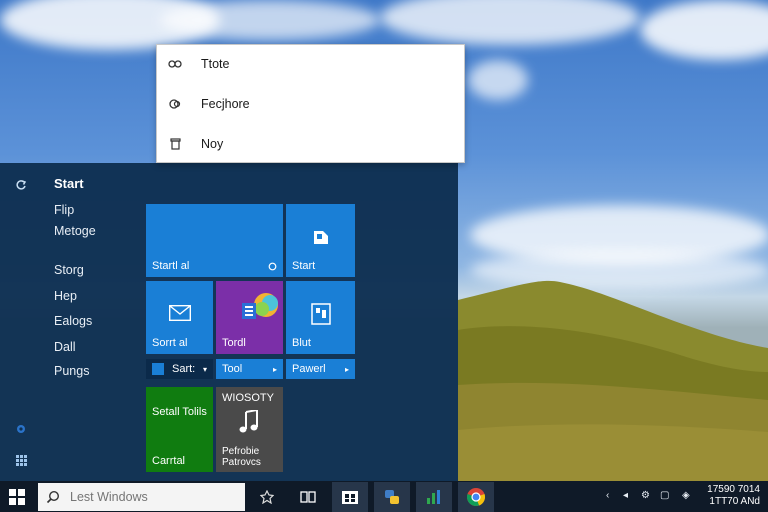 This screenshot has width=768, height=512. Describe the element at coordinates (310, 64) in the screenshot. I see `context-menu-item-ttote: Ttote` at that location.